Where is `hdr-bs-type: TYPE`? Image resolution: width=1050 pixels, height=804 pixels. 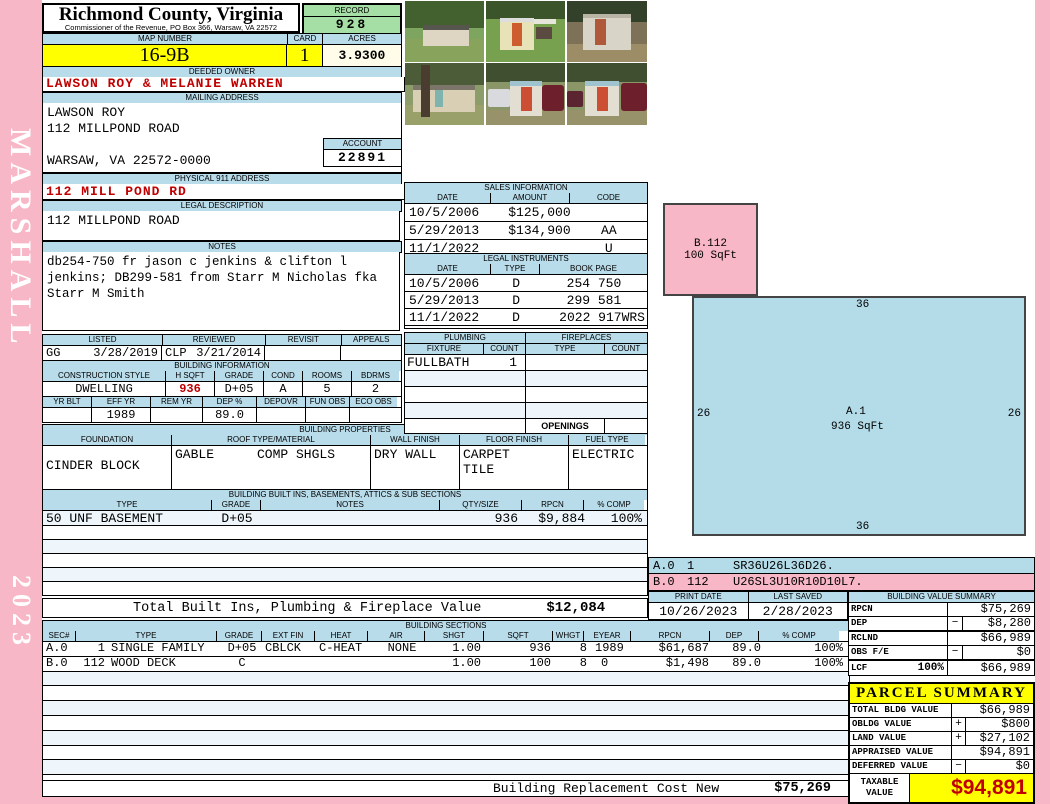
hdr-bs-type: TYPE is located at coordinates (146, 636).